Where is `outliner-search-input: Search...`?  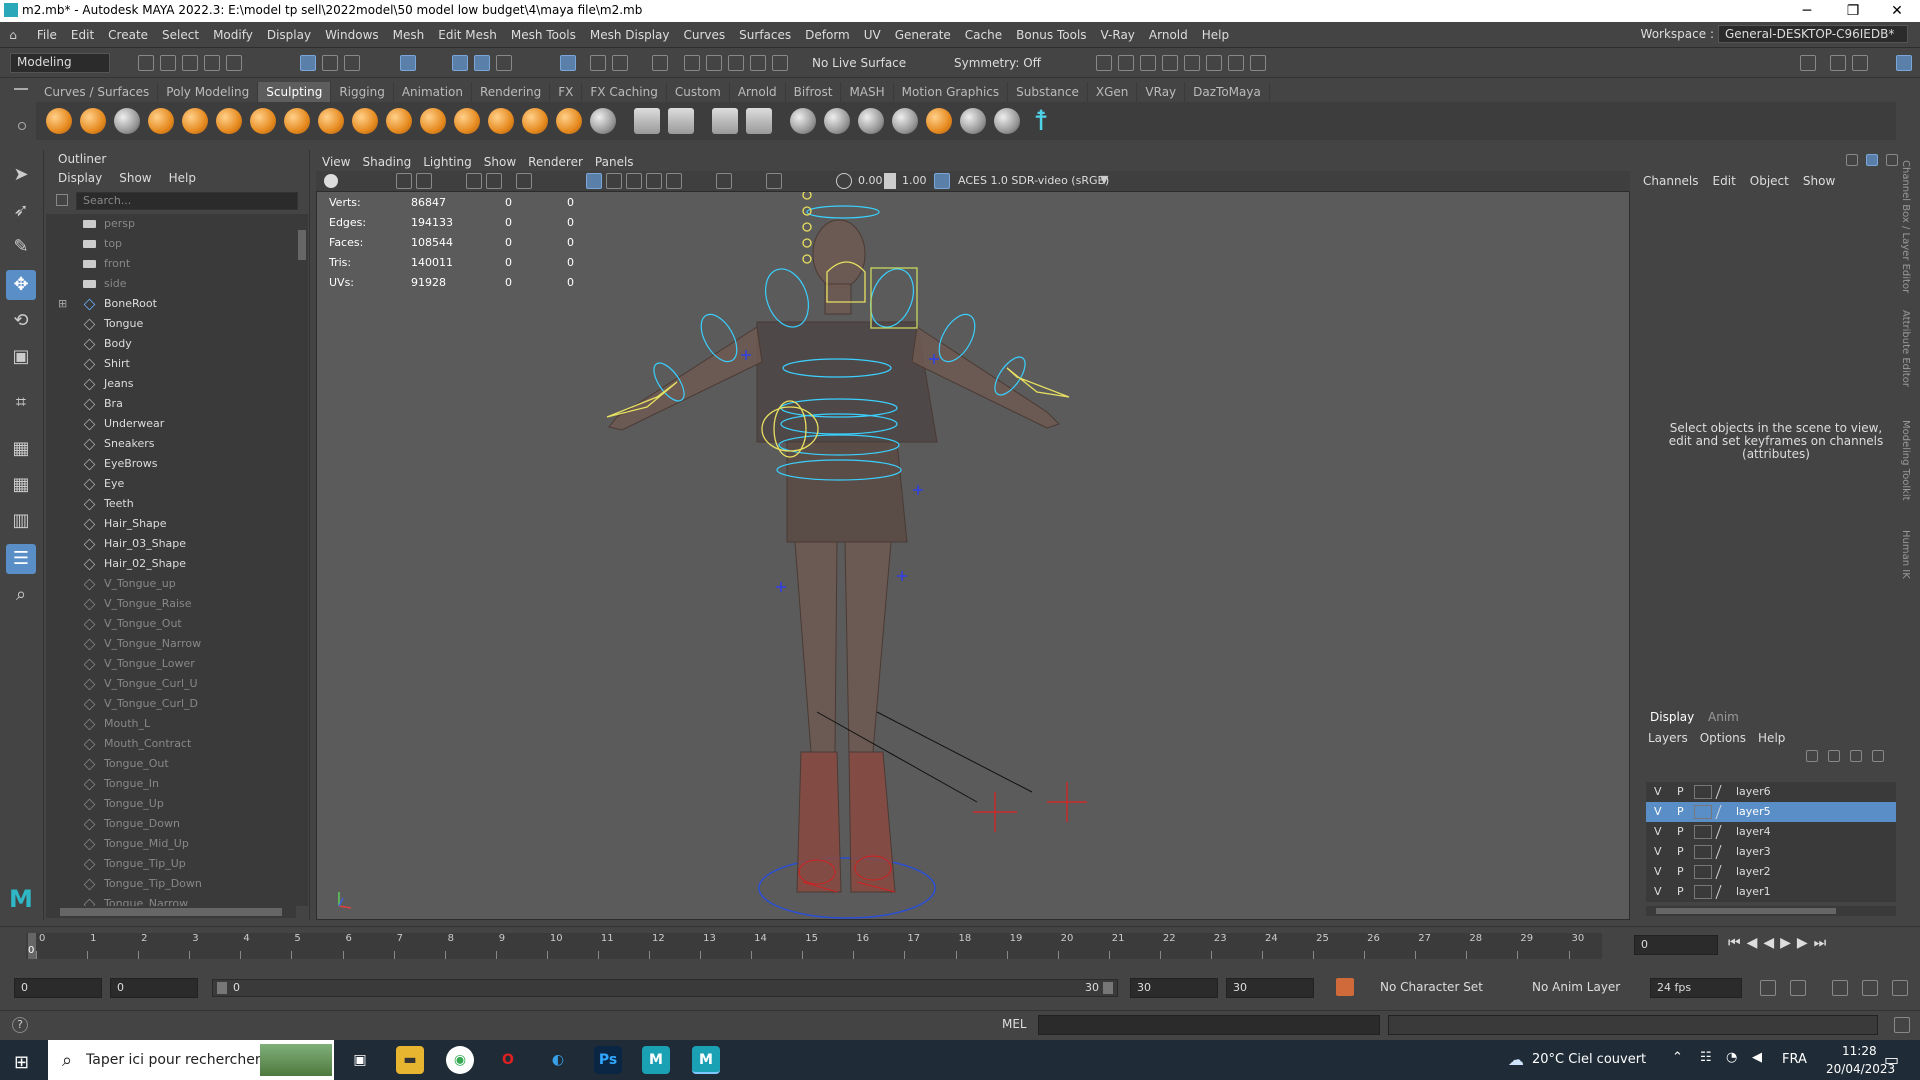
outliner-search-input: Search... is located at coordinates (187, 201).